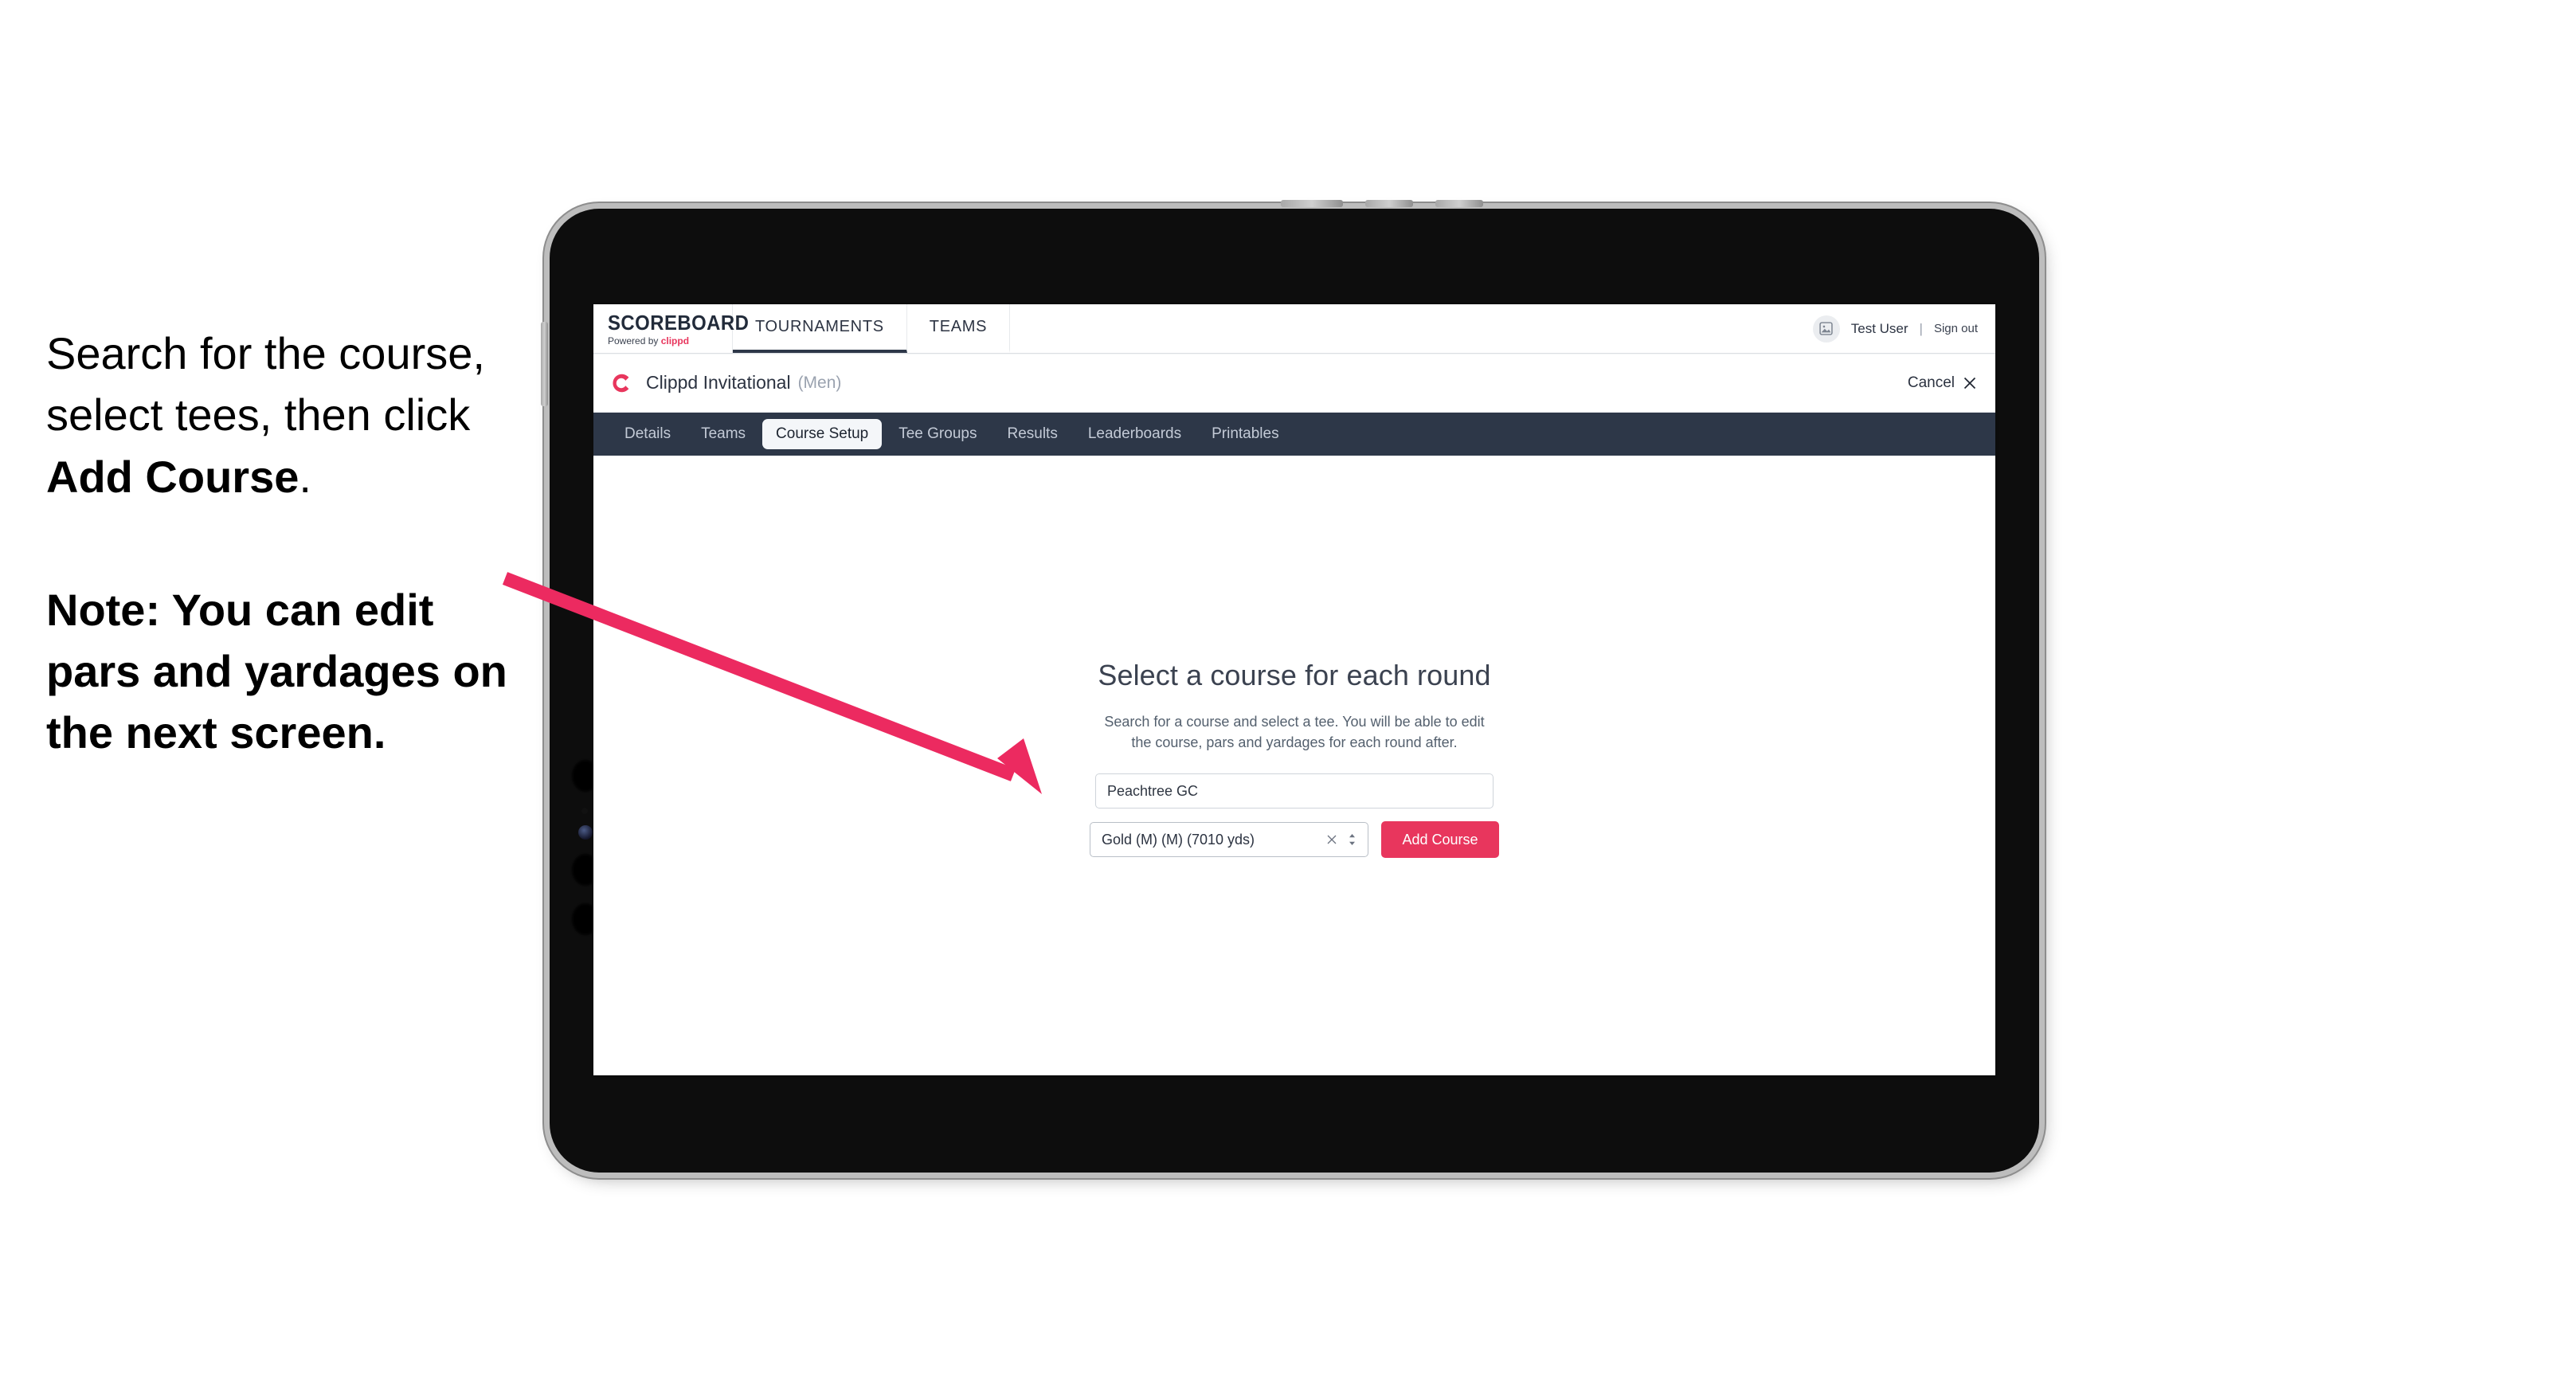 This screenshot has width=2576, height=1386. Describe the element at coordinates (679, 322) in the screenshot. I see `logo-wordmark: SCOREBOARD` at that location.